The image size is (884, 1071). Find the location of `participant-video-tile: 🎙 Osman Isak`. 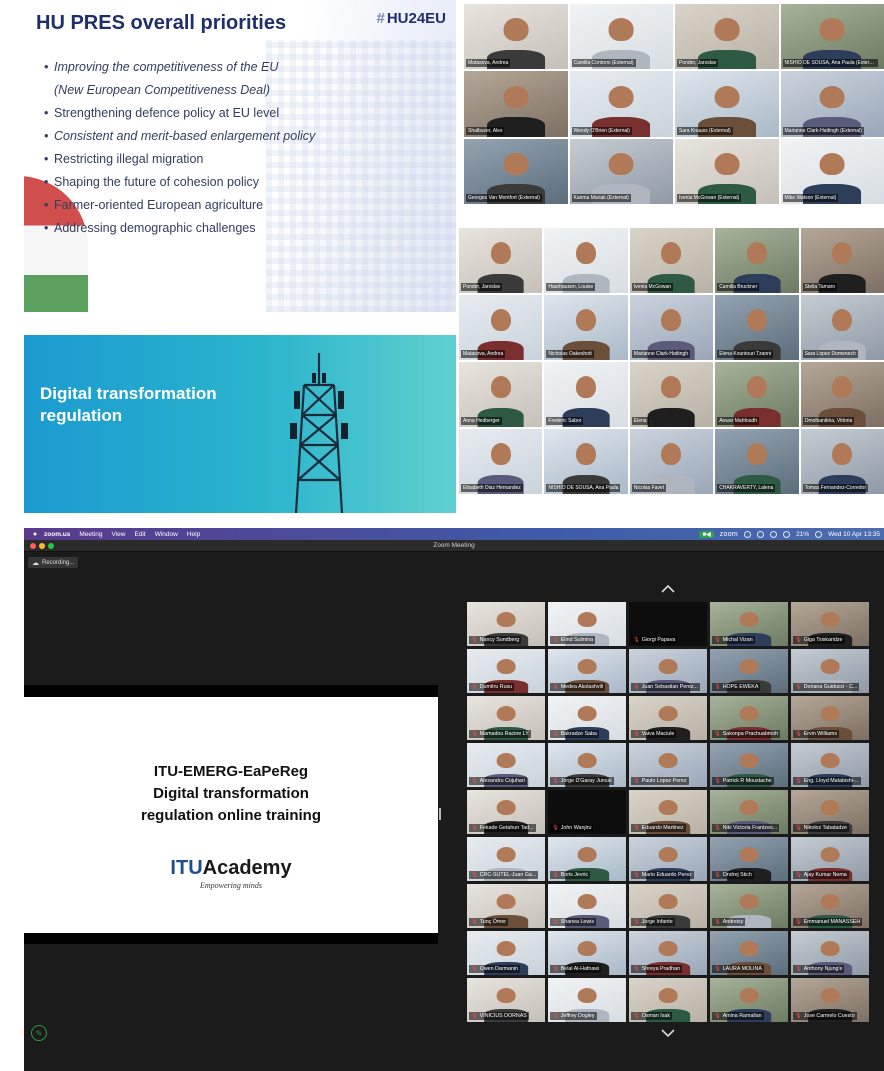

participant-video-tile: 🎙 Osman Isak is located at coordinates (668, 1000).